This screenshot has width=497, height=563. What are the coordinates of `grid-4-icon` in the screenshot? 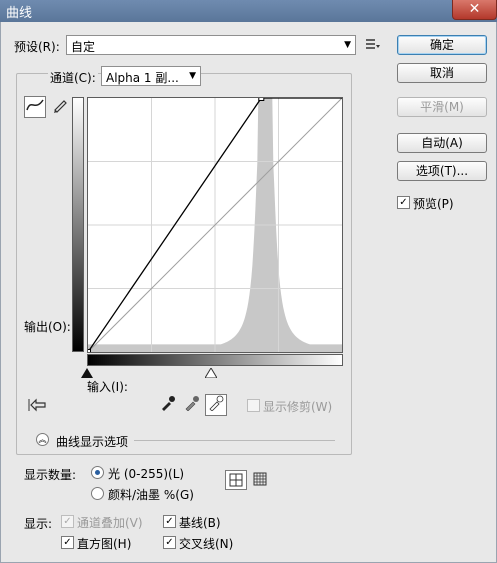 It's located at (236, 480).